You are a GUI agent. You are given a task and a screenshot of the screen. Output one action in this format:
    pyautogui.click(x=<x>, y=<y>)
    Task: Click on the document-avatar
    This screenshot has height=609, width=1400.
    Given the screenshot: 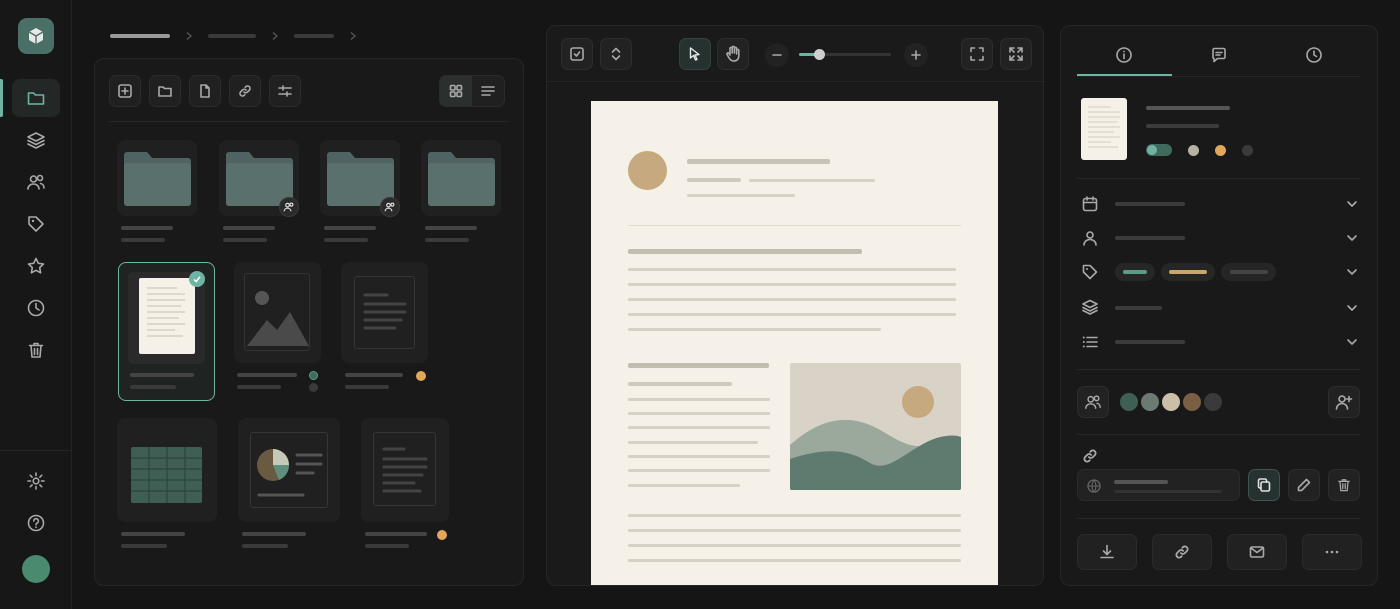 What is the action you would take?
    pyautogui.click(x=647, y=170)
    